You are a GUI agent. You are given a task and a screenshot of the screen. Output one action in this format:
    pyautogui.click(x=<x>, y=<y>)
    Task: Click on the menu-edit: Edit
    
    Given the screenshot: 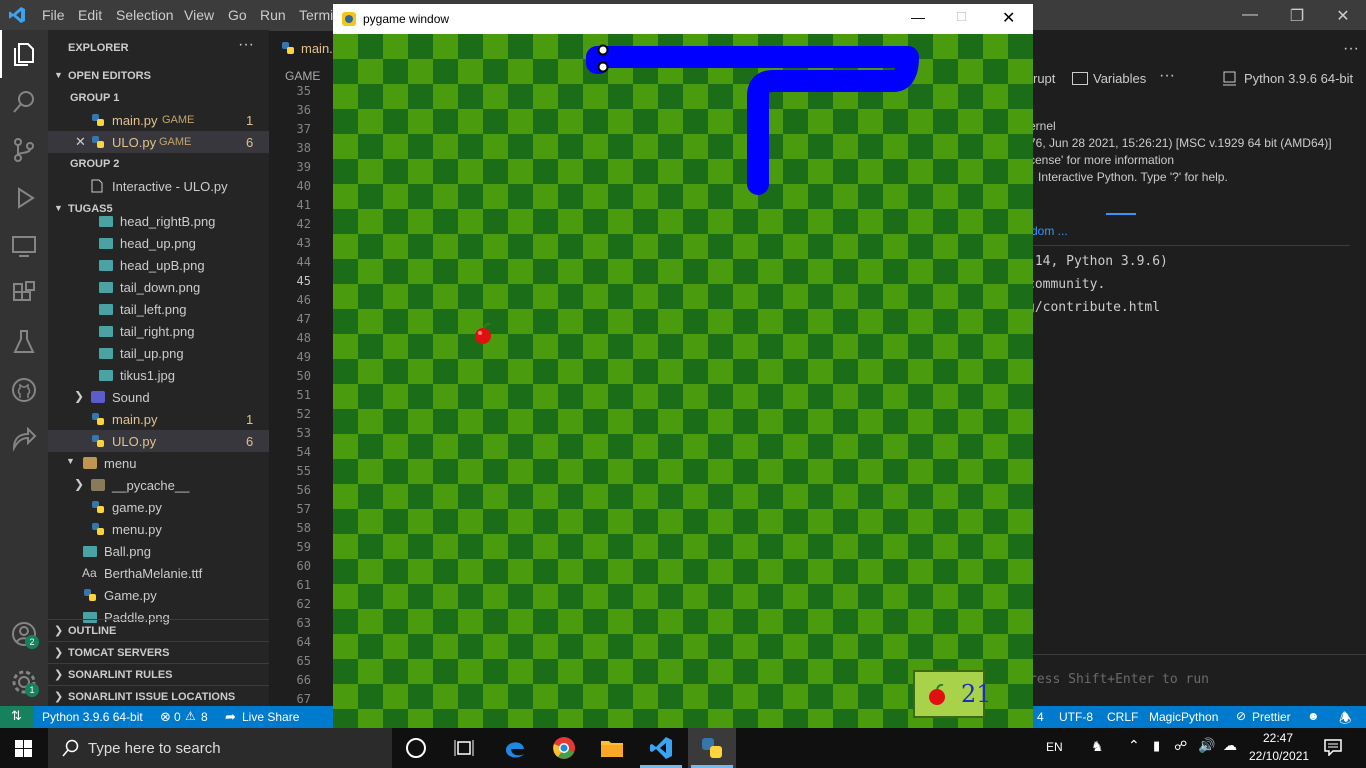 What is the action you would take?
    pyautogui.click(x=90, y=15)
    